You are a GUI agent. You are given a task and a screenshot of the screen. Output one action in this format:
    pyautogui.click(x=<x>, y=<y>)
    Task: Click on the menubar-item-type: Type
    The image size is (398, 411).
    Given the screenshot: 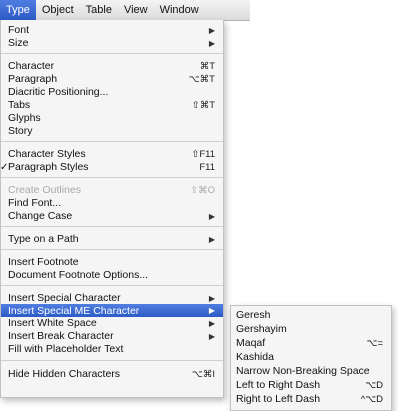 What is the action you would take?
    pyautogui.click(x=18, y=10)
    